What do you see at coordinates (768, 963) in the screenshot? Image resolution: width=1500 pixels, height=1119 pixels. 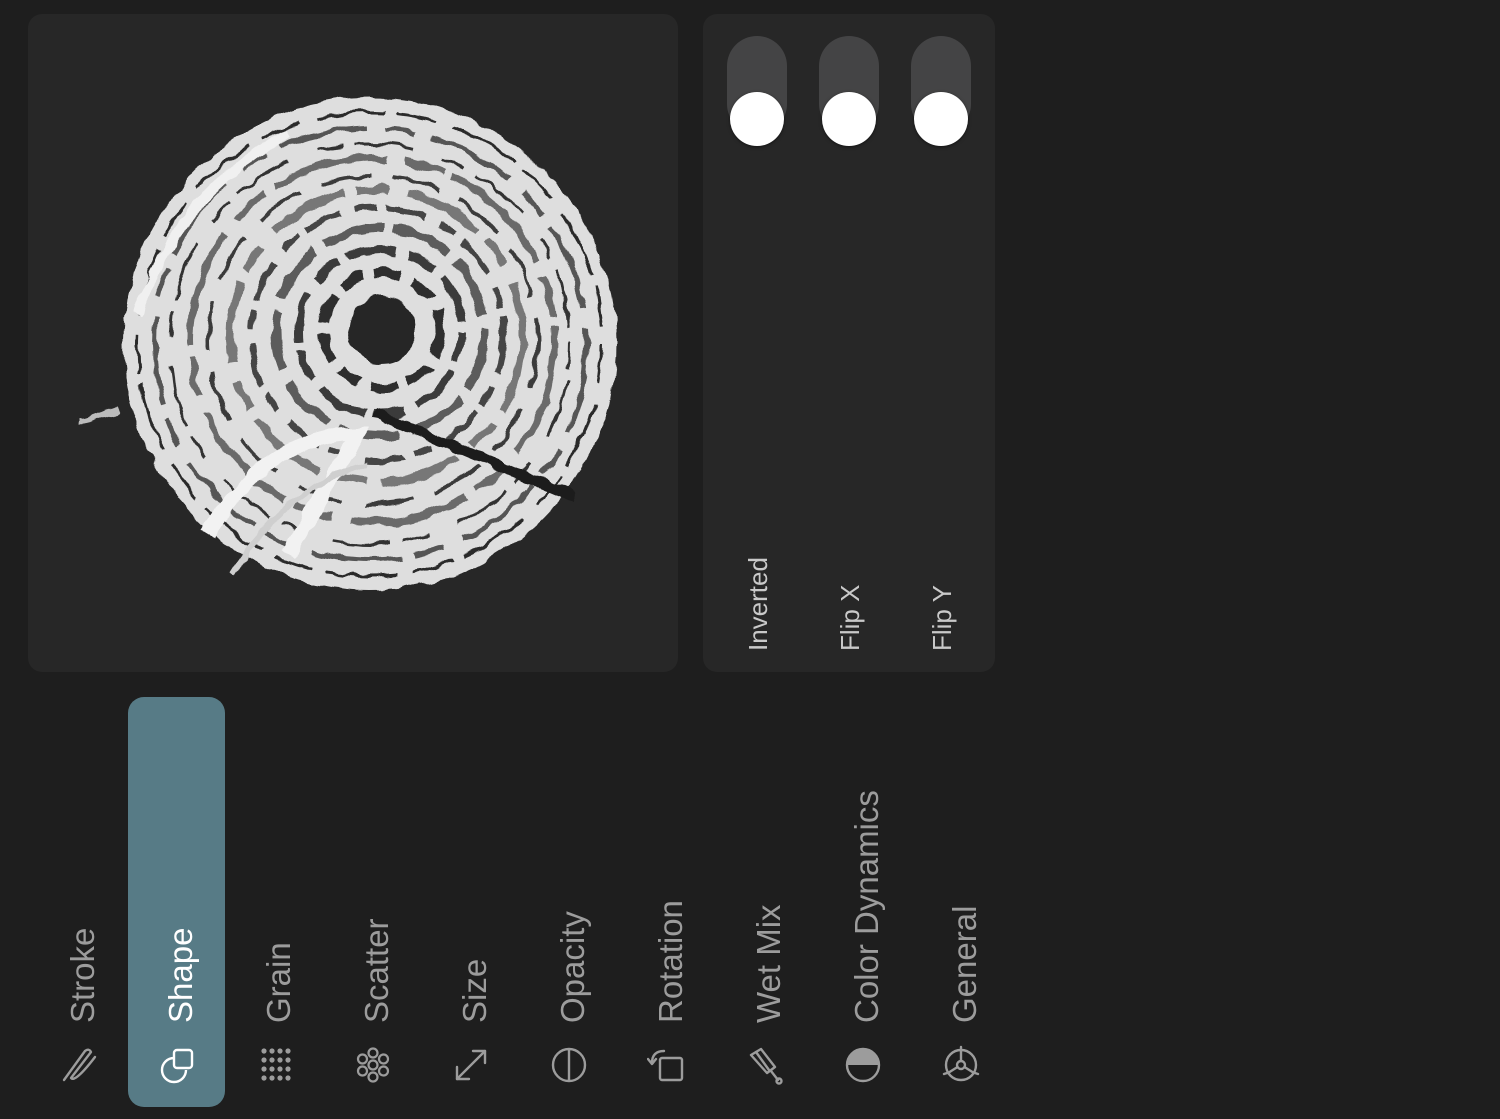 I see `nav-label: Wet Mix` at bounding box center [768, 963].